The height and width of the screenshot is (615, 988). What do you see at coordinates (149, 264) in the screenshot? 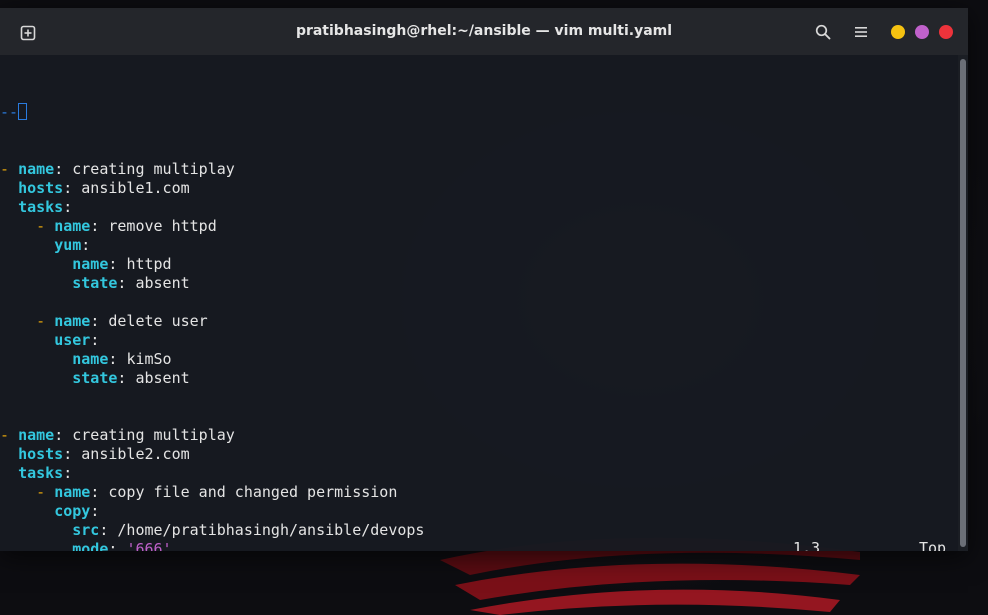
I see `yaml-value: httpd` at bounding box center [149, 264].